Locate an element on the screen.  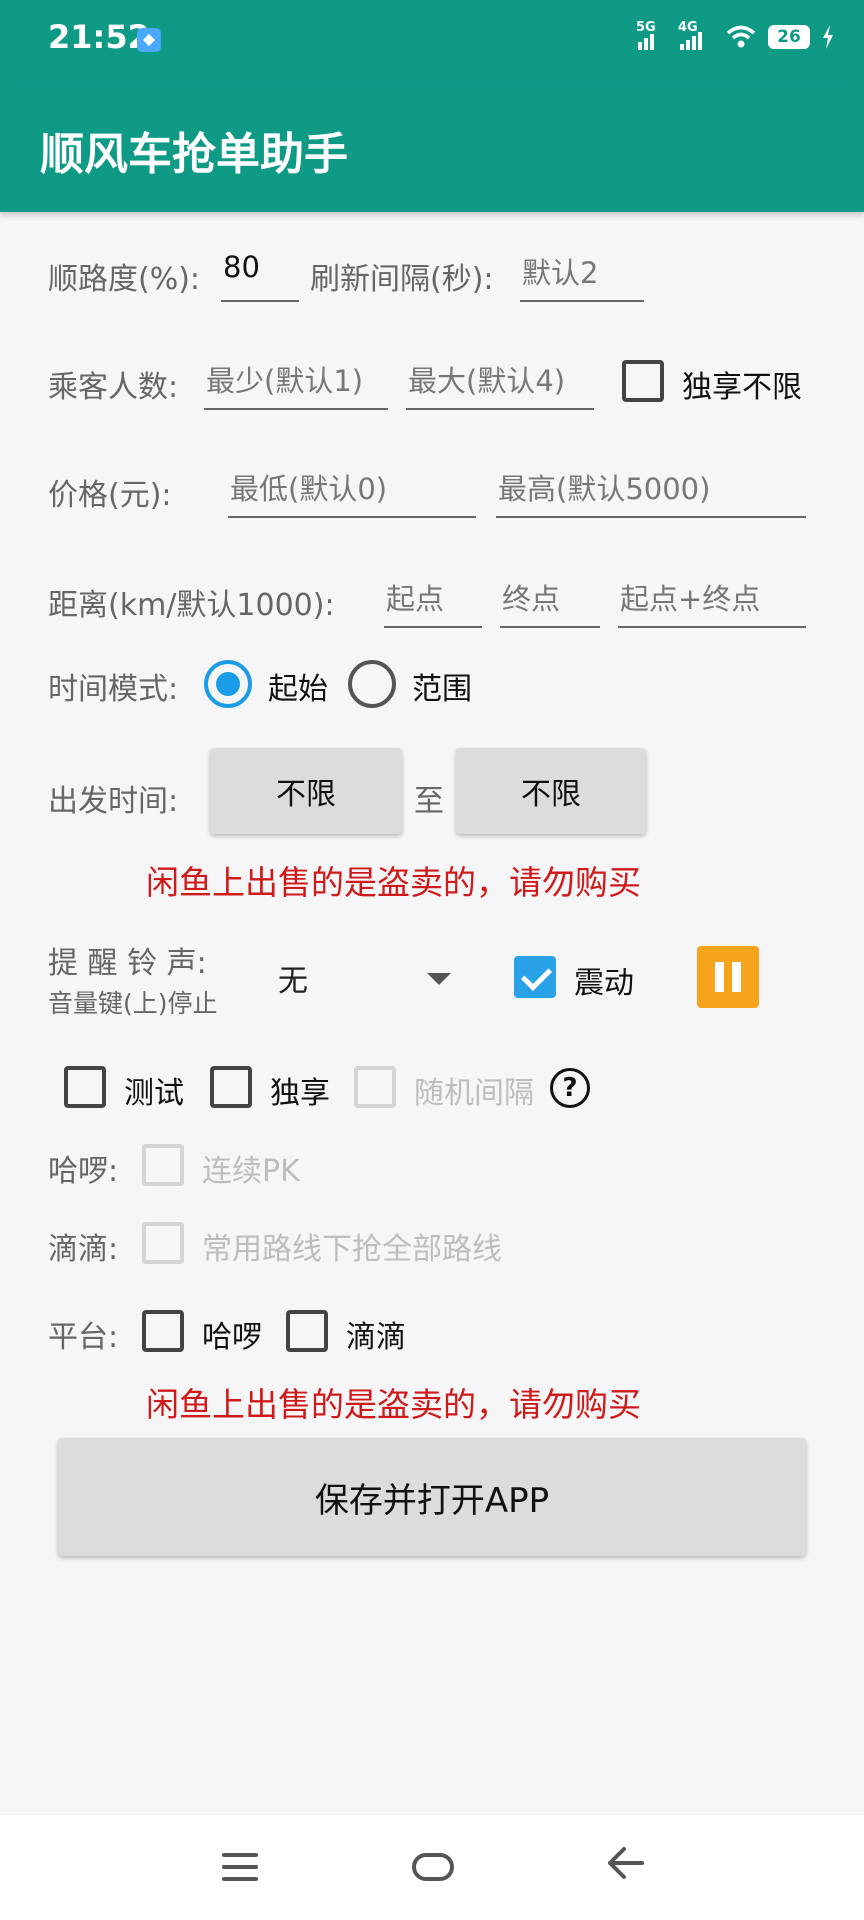
signal-5g-icon: 5G is located at coordinates (652, 35).